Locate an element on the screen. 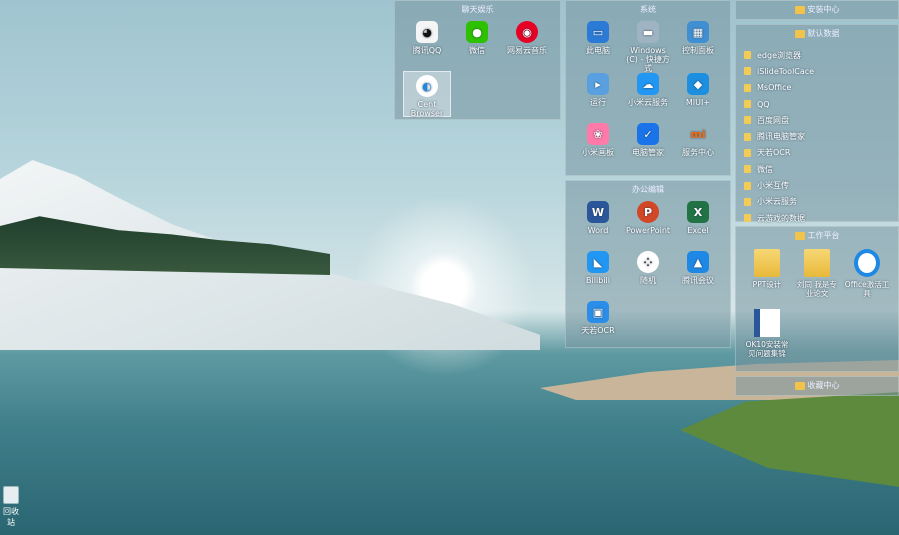  app-excel: X Excel is located at coordinates (698, 218).